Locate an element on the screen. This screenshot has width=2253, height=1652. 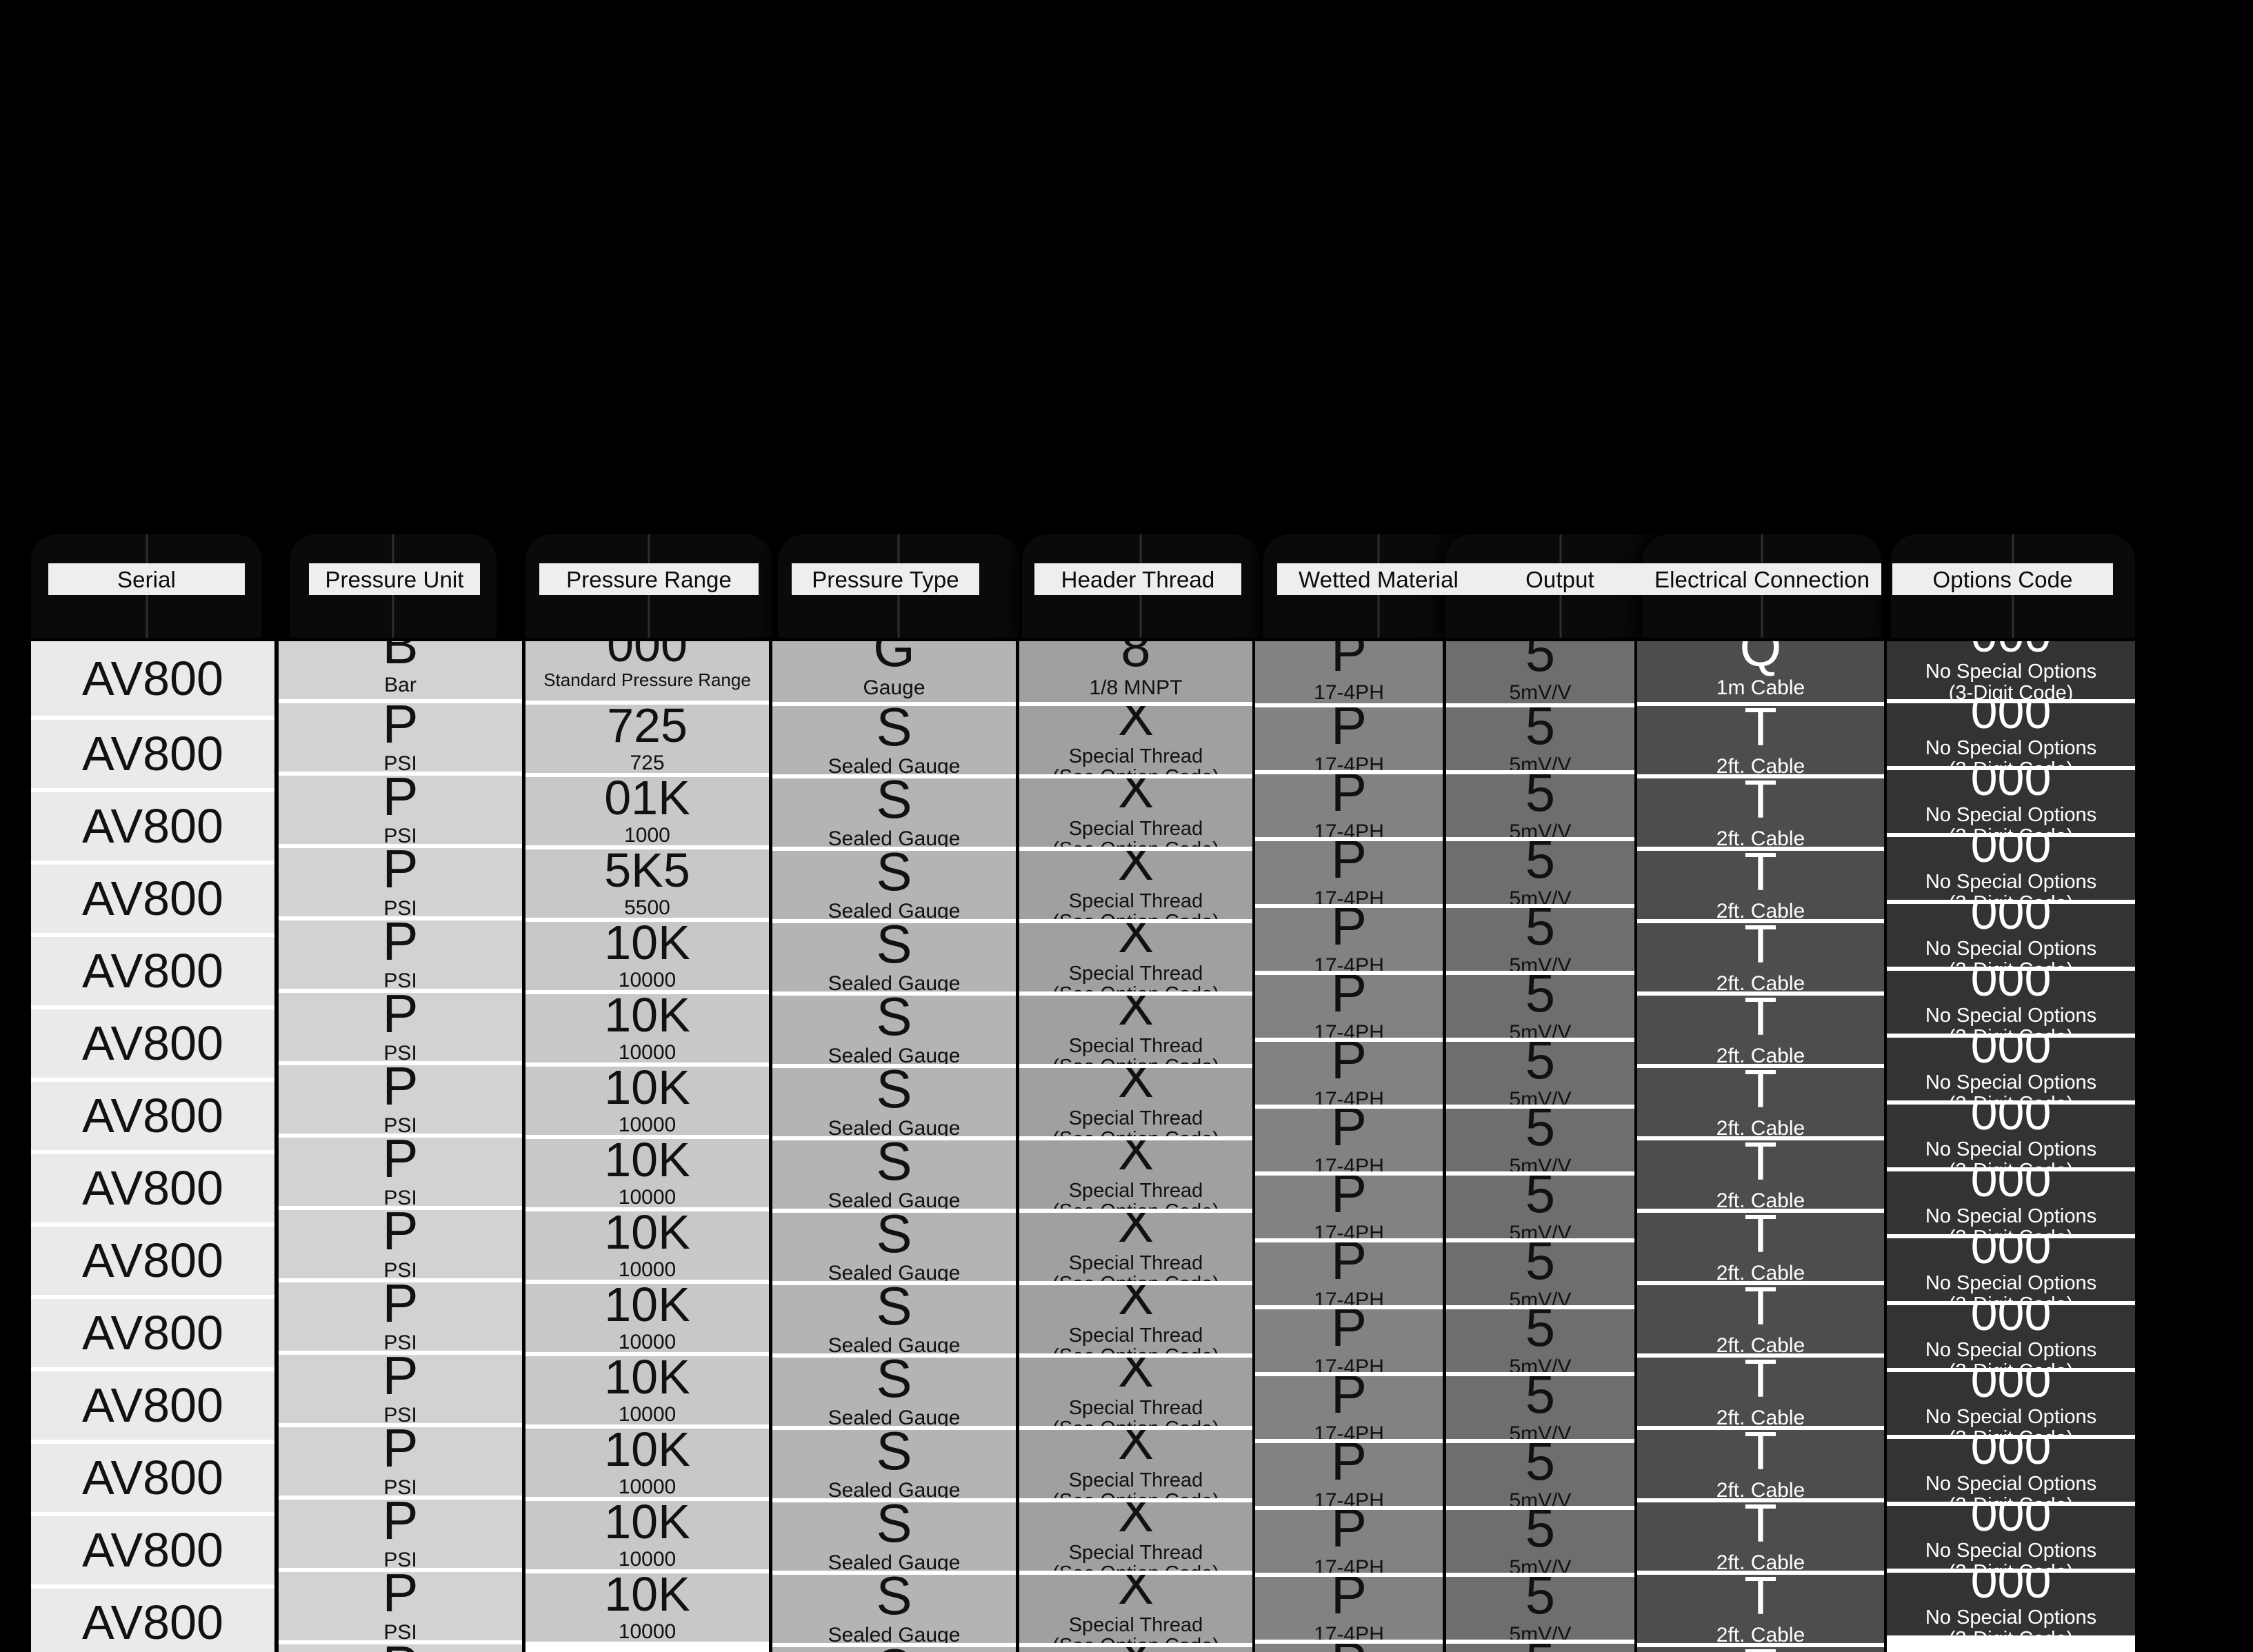
column-header-pressure-range: Pressure Range is located at coordinates (649, 579).